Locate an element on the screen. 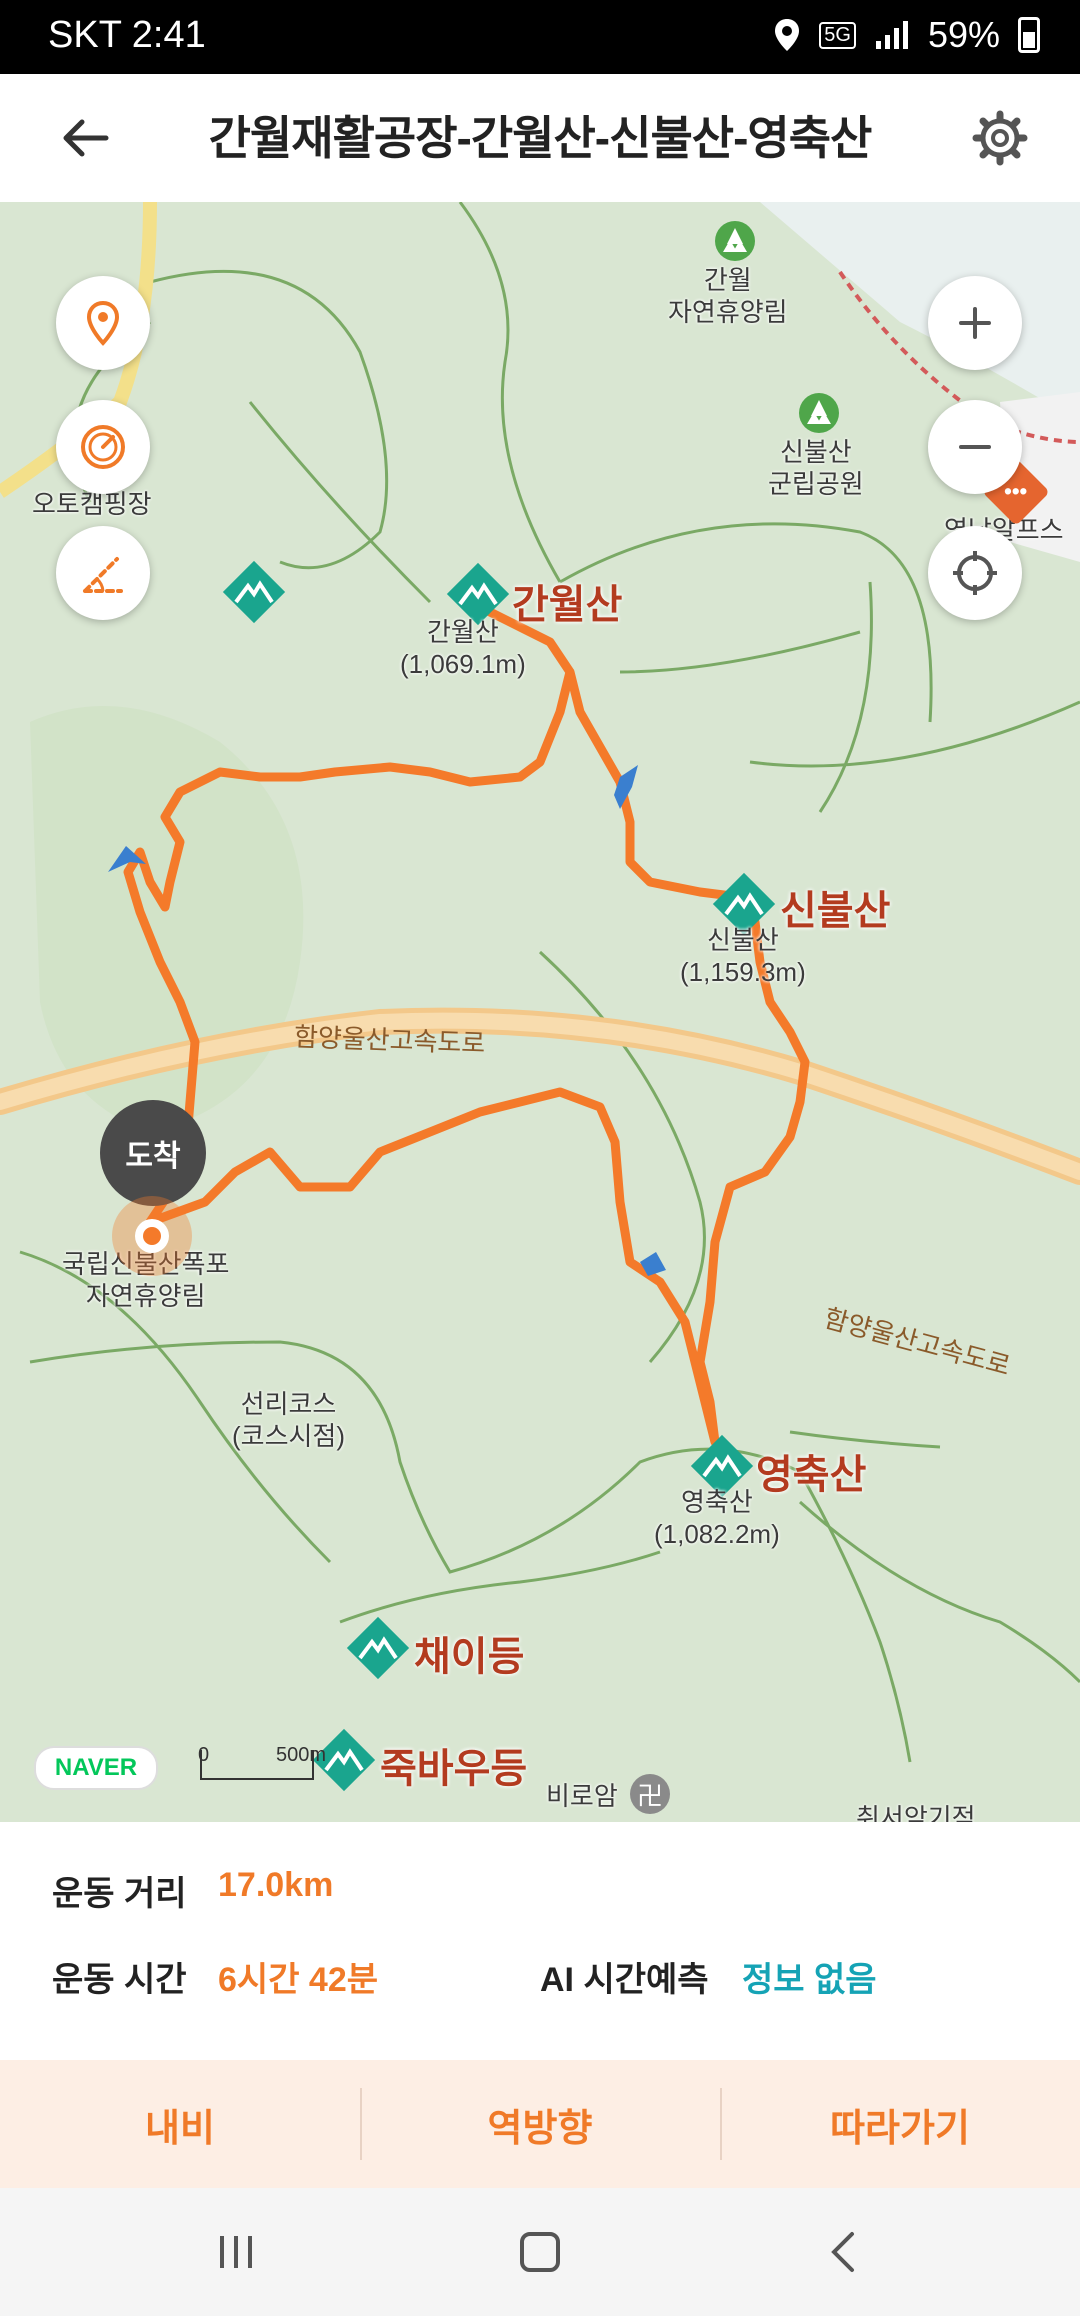 This screenshot has height=2316, width=1080. action-bar: 내비 역방향 따라가기 is located at coordinates (540, 2124).